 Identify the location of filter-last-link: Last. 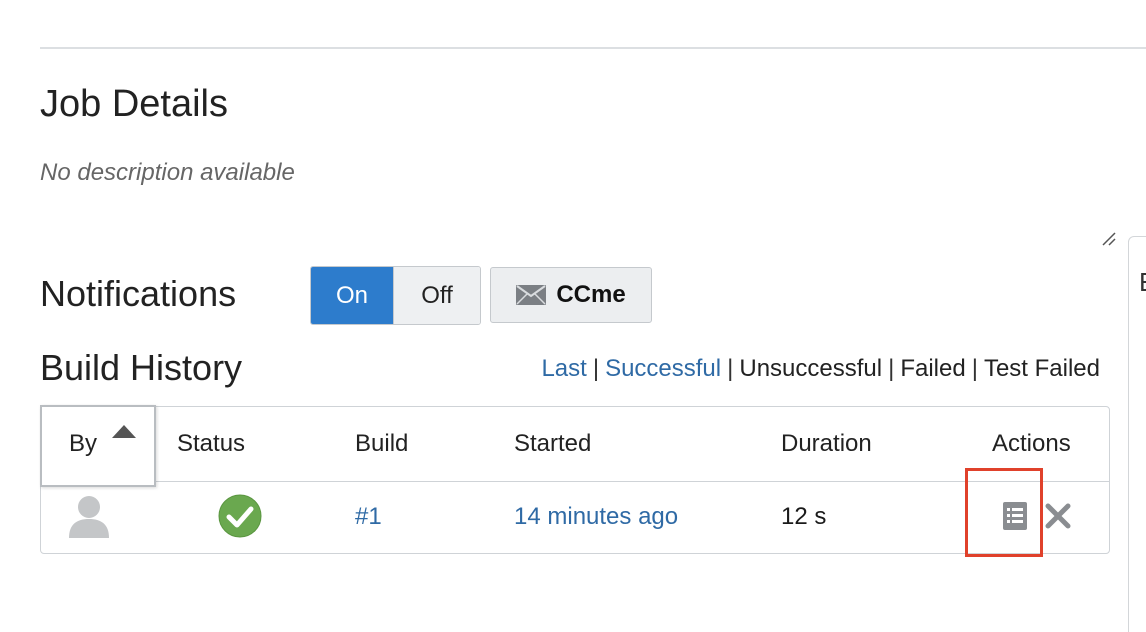
(563, 368).